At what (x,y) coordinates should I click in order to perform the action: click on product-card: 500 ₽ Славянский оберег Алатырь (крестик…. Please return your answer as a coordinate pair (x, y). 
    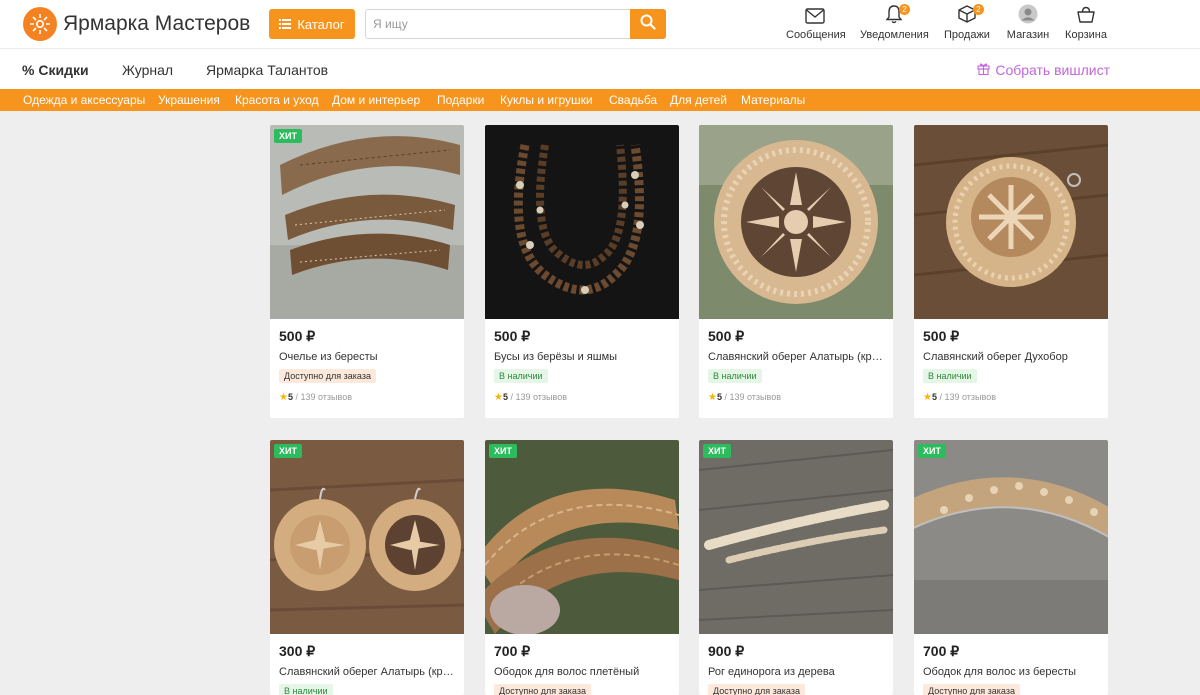
    Looking at the image, I should click on (796, 271).